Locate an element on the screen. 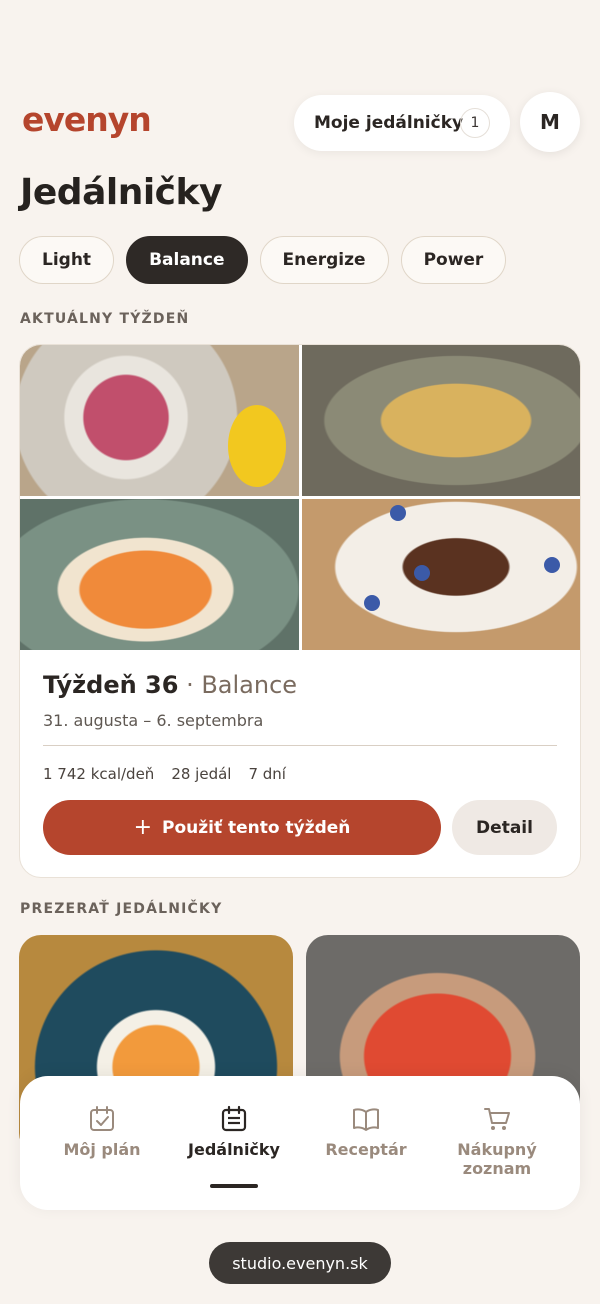 The height and width of the screenshot is (1304, 600). calendar-check-icon is located at coordinates (102, 1118).